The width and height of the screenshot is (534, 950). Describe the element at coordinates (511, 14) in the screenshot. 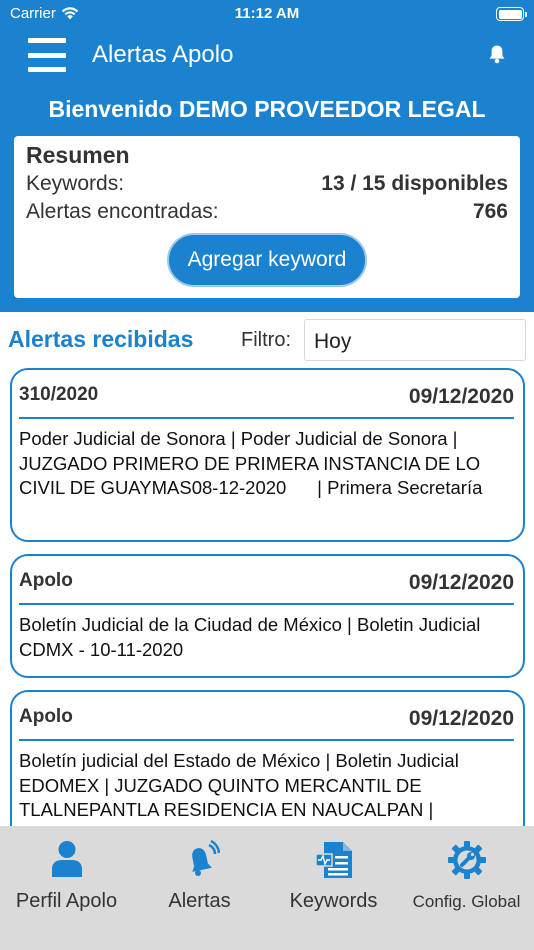

I see `battery-icon` at that location.